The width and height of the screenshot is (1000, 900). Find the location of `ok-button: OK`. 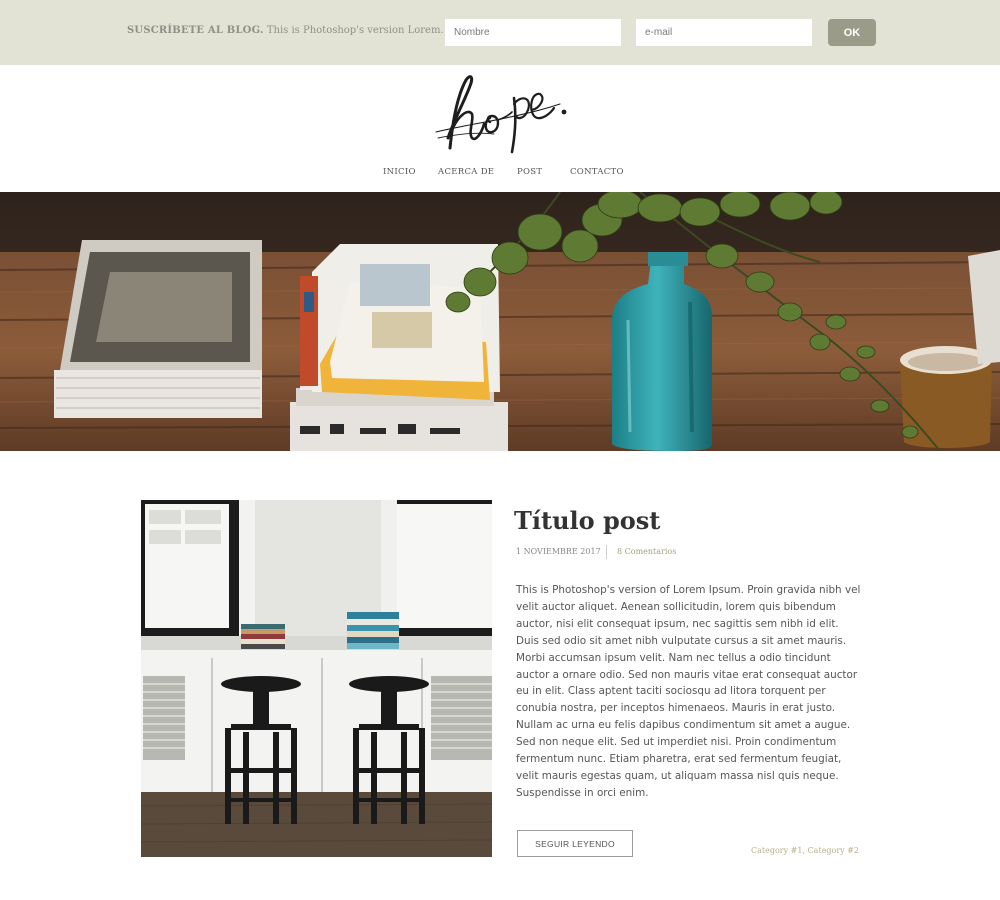

ok-button: OK is located at coordinates (852, 32).